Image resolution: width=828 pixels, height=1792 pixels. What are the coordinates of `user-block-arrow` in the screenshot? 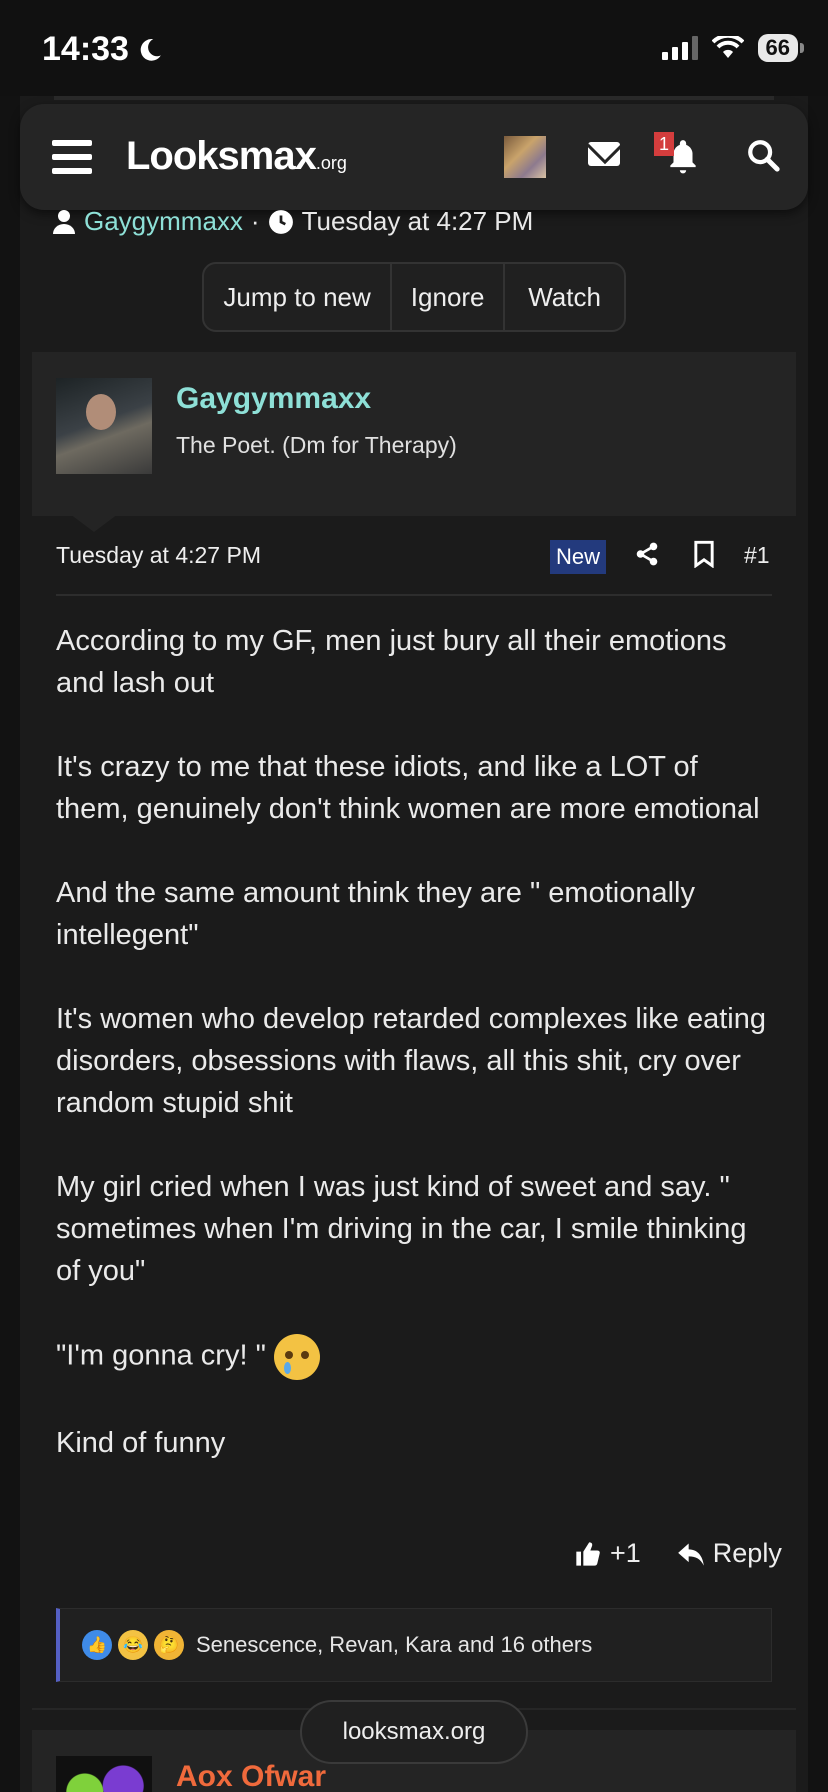 It's located at (94, 523).